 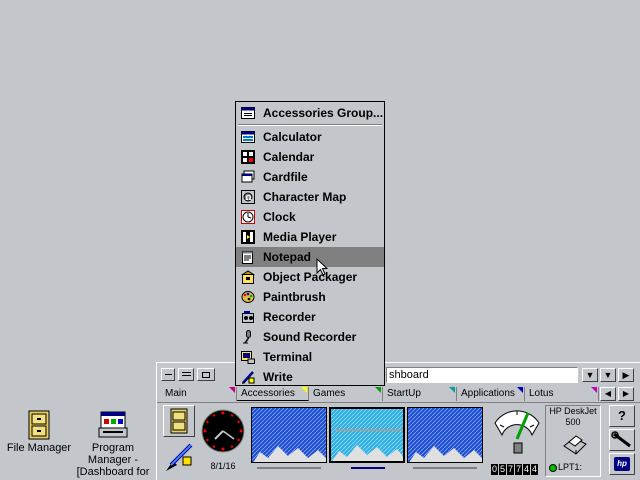 What do you see at coordinates (247, 257) in the screenshot?
I see `notepad-icon` at bounding box center [247, 257].